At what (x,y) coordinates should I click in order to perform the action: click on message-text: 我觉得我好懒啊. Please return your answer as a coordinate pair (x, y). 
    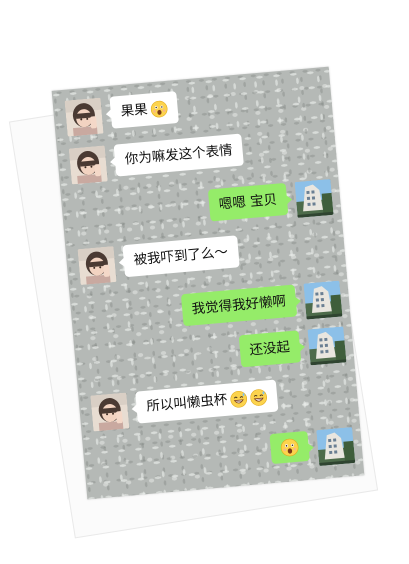
    Looking at the image, I should click on (239, 305).